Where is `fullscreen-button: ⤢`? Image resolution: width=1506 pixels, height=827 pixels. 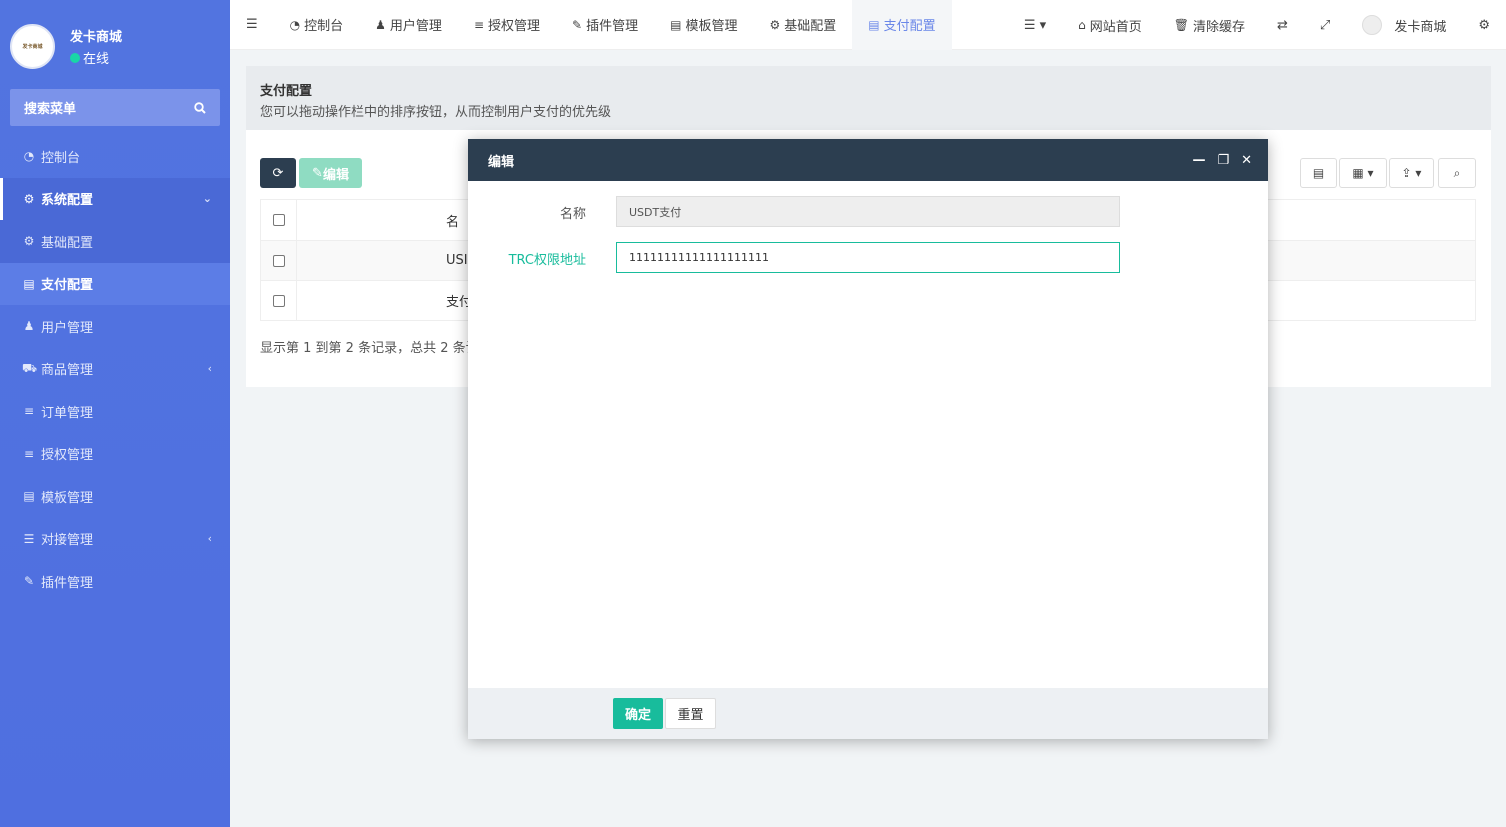
fullscreen-button: ⤢ is located at coordinates (1325, 25).